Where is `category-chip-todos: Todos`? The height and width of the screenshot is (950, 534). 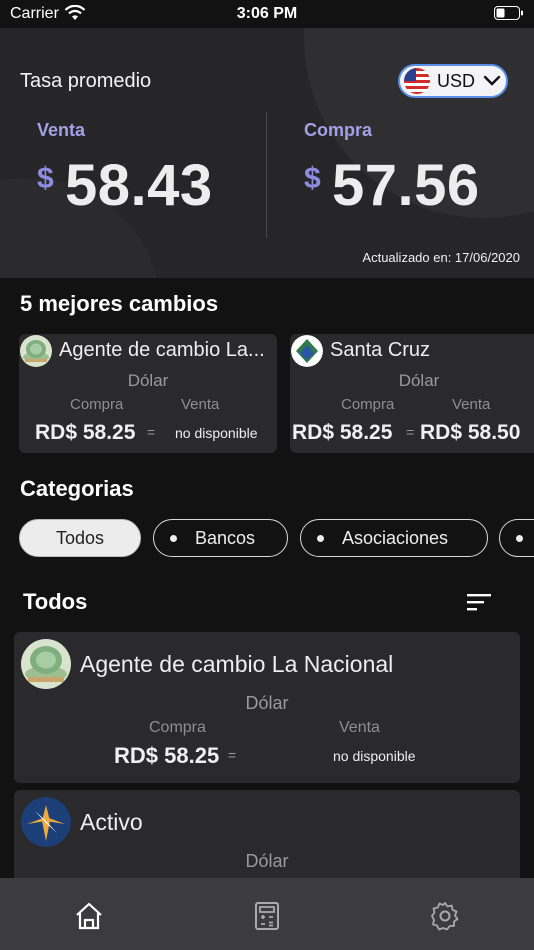 category-chip-todos: Todos is located at coordinates (80, 538).